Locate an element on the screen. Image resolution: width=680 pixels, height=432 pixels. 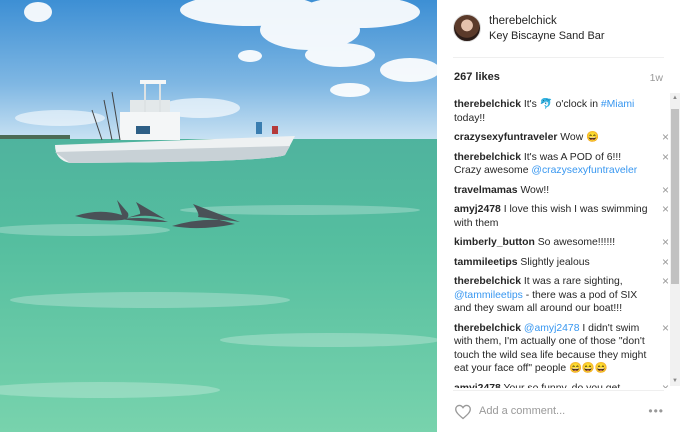
comment-text: It's is located at coordinates (531, 104).